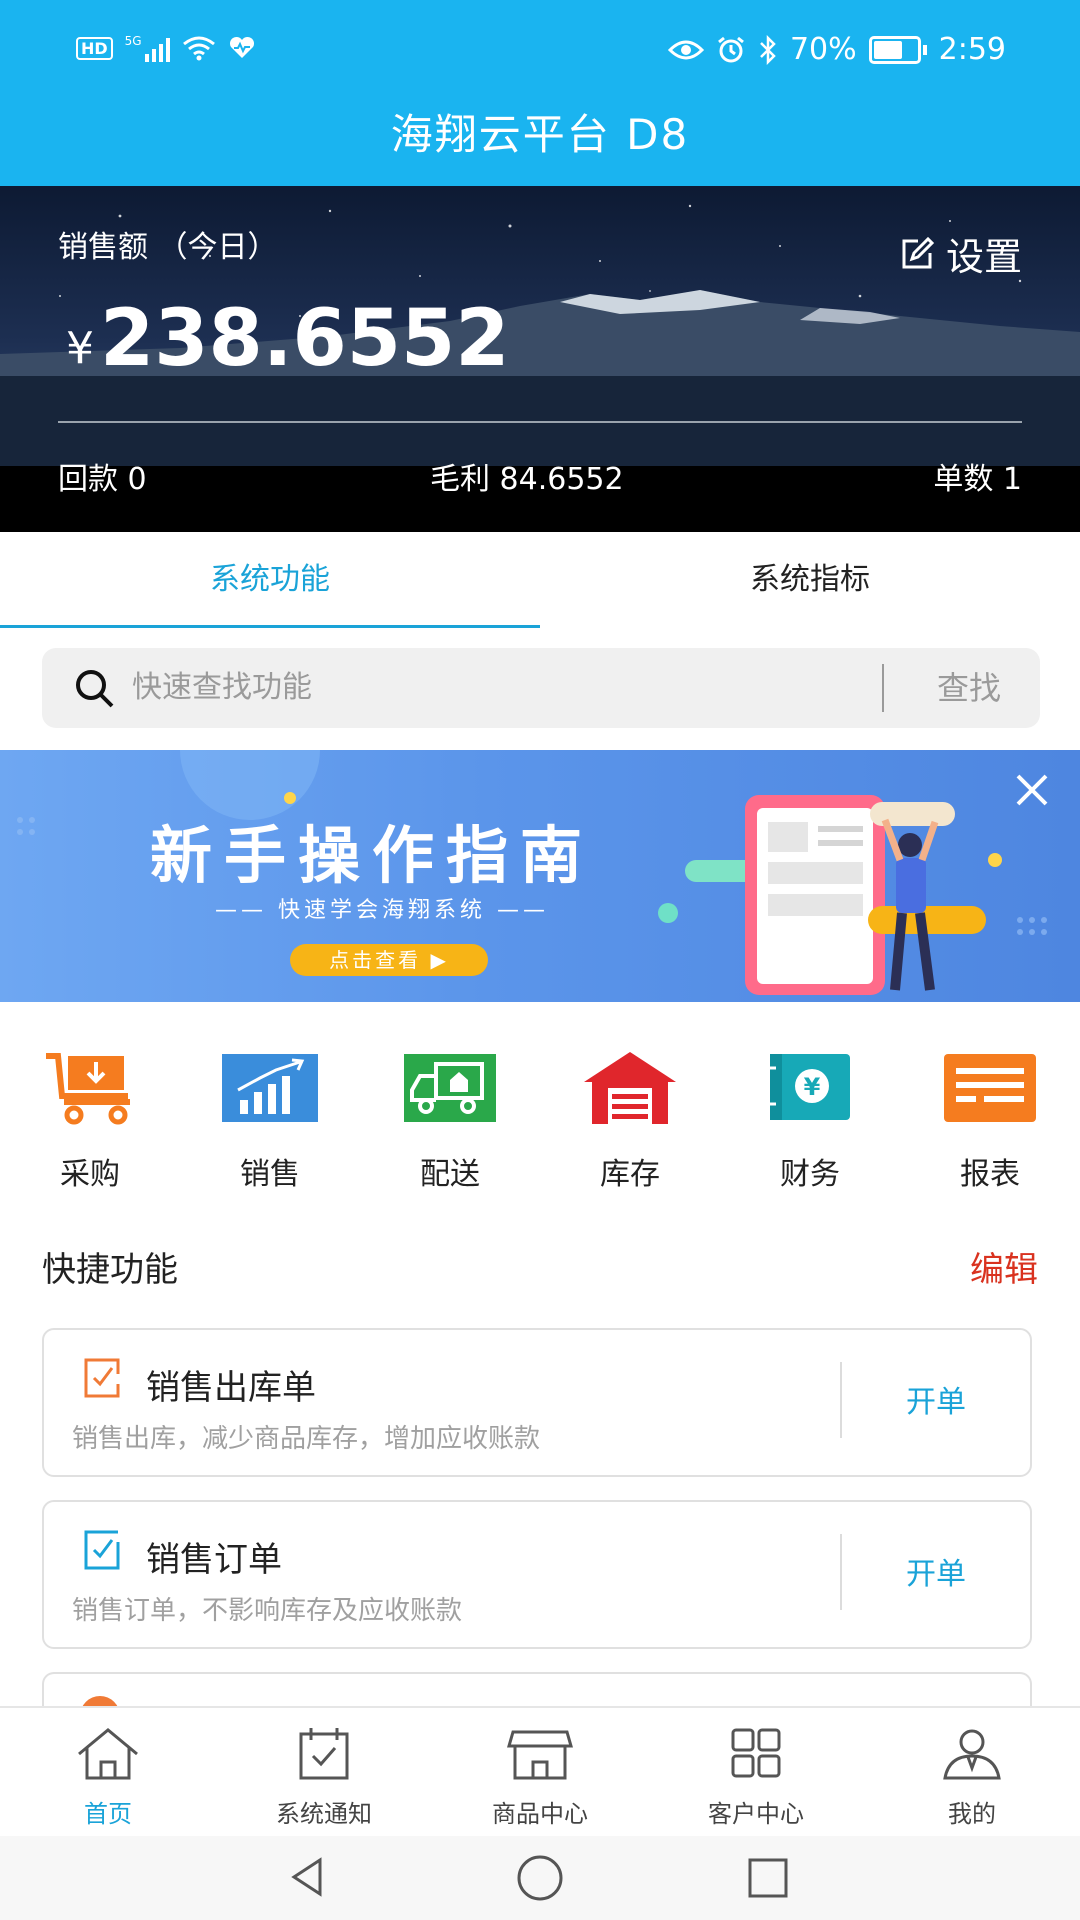 This screenshot has height=1920, width=1080. I want to click on edit-icon, so click(918, 252).